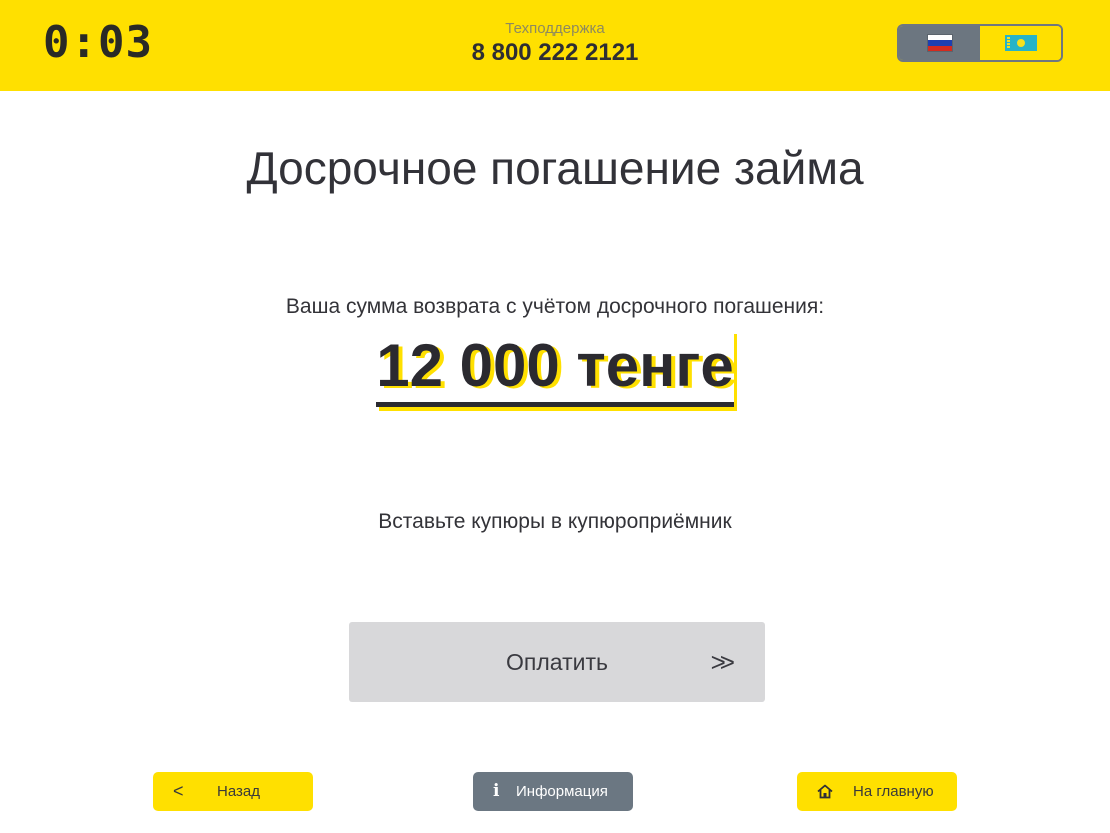  I want to click on support-block: Техподдержка 8 800 222 2121, so click(555, 44).